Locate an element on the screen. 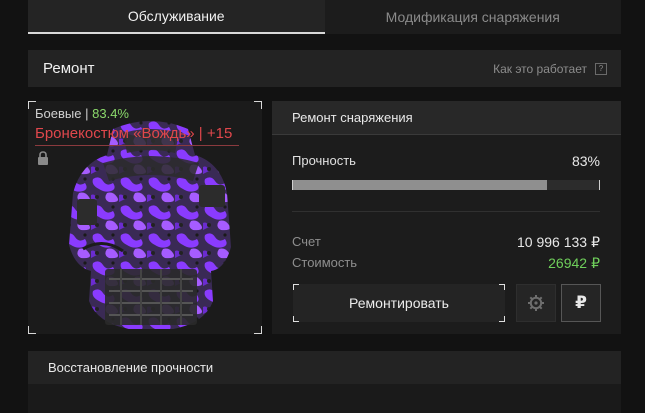 Image resolution: width=645 pixels, height=413 pixels. item-name: Бронекостюм «Вождь» | +15 is located at coordinates (134, 133).